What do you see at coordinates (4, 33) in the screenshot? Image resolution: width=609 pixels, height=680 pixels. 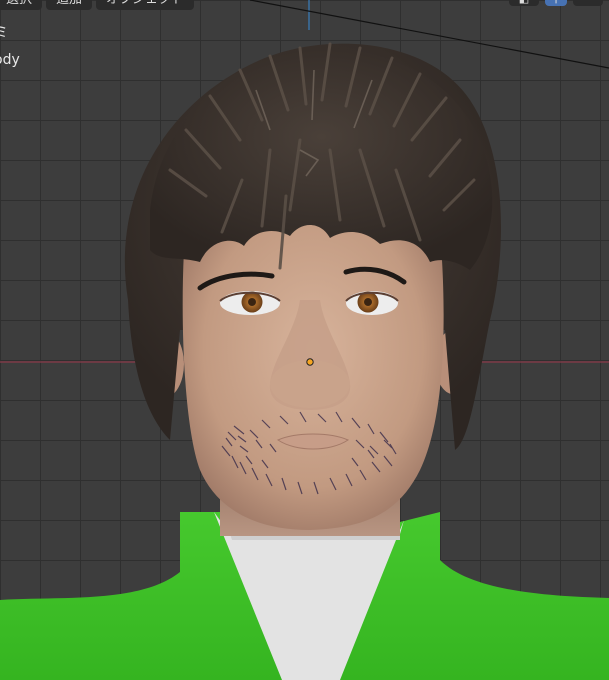 I see `viewport-info-line-1: ミ` at bounding box center [4, 33].